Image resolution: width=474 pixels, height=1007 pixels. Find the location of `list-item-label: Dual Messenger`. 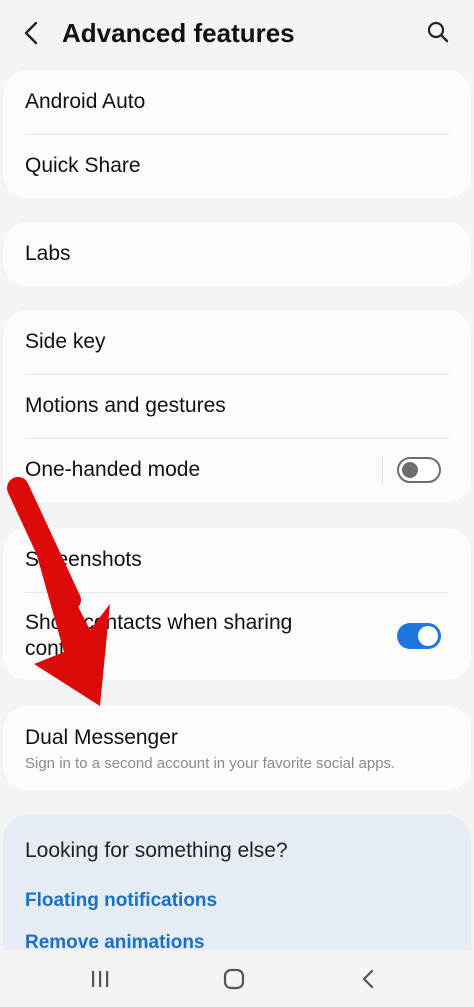

list-item-label: Dual Messenger is located at coordinates (101, 737).